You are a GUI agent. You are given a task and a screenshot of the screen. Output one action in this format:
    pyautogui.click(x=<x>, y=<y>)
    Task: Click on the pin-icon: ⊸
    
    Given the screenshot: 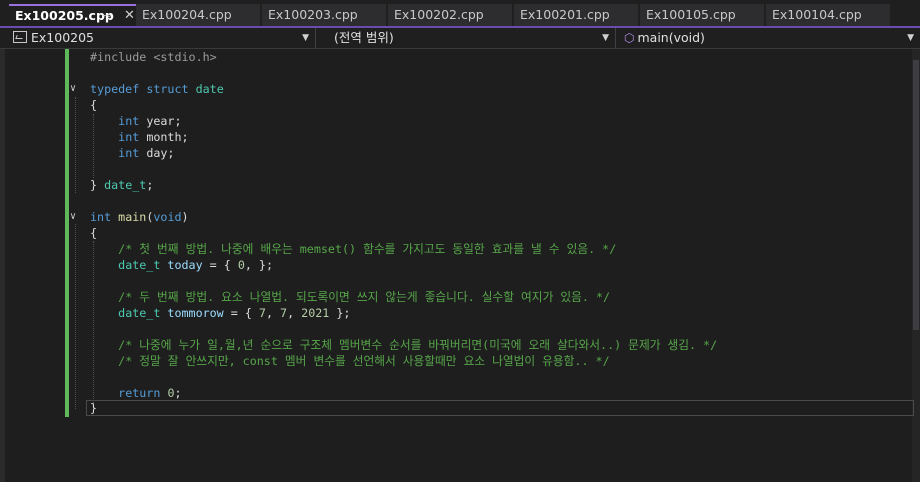 What is the action you would take?
    pyautogui.click(x=106, y=16)
    